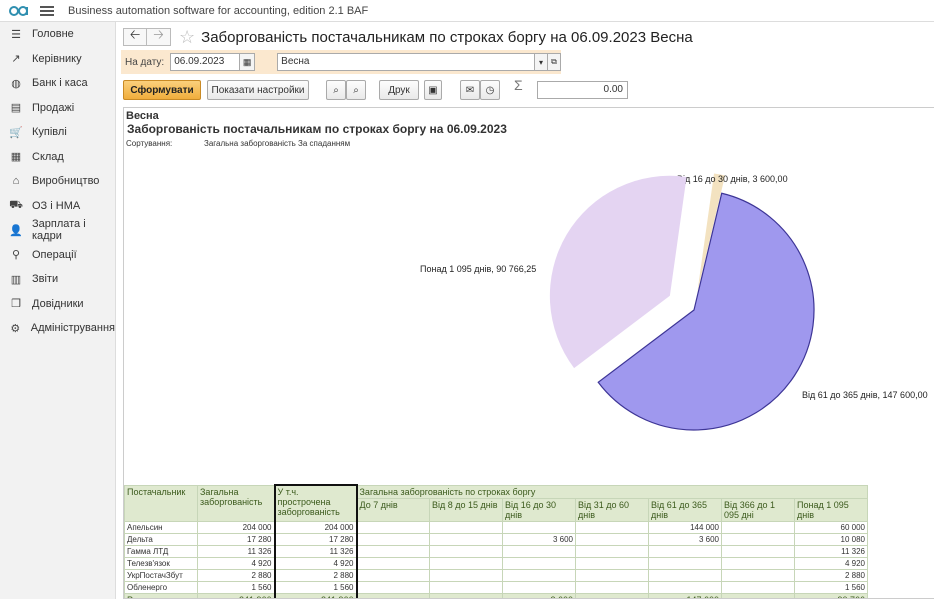 This screenshot has height=599, width=934. I want to click on forward-button: 🡢, so click(159, 36).